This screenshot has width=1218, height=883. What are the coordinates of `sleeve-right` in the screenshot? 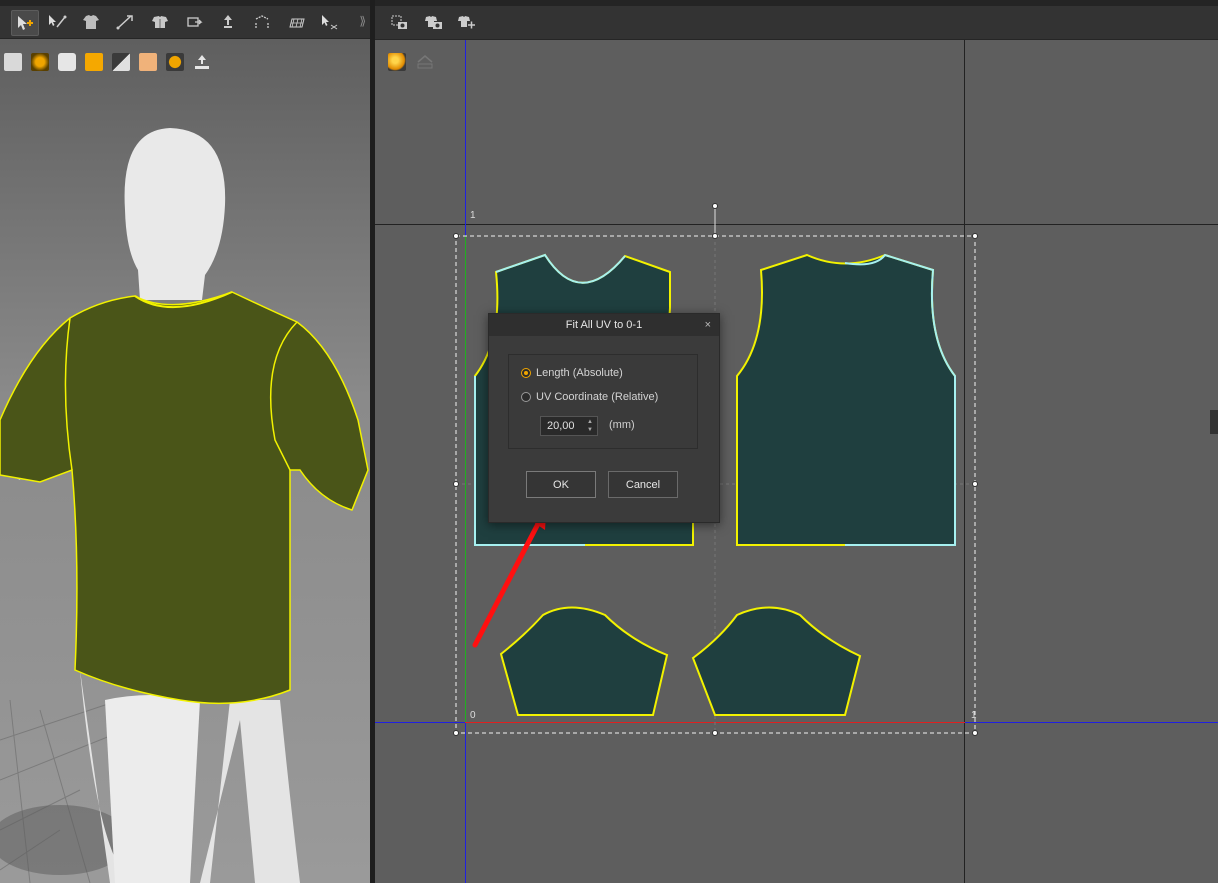 It's located at (776, 661).